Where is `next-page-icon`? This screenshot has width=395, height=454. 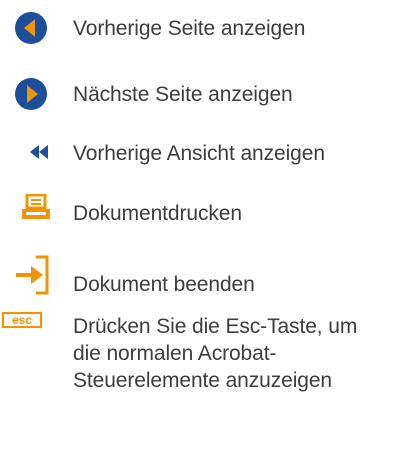
next-page-icon is located at coordinates (31, 96).